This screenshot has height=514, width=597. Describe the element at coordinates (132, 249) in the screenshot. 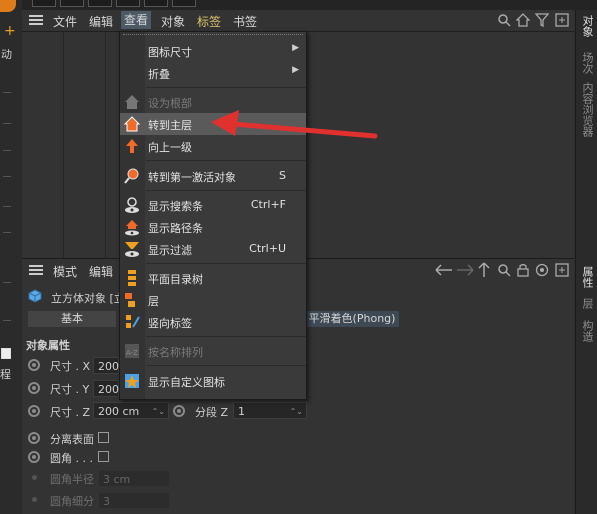

I see `filter-eye-icon` at that location.